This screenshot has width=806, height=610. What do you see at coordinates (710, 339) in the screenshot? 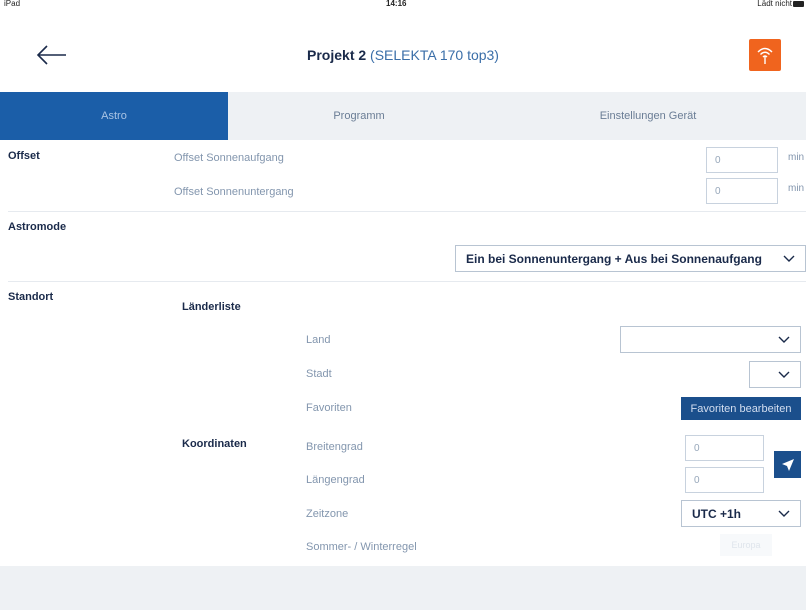
I see `land-select` at bounding box center [710, 339].